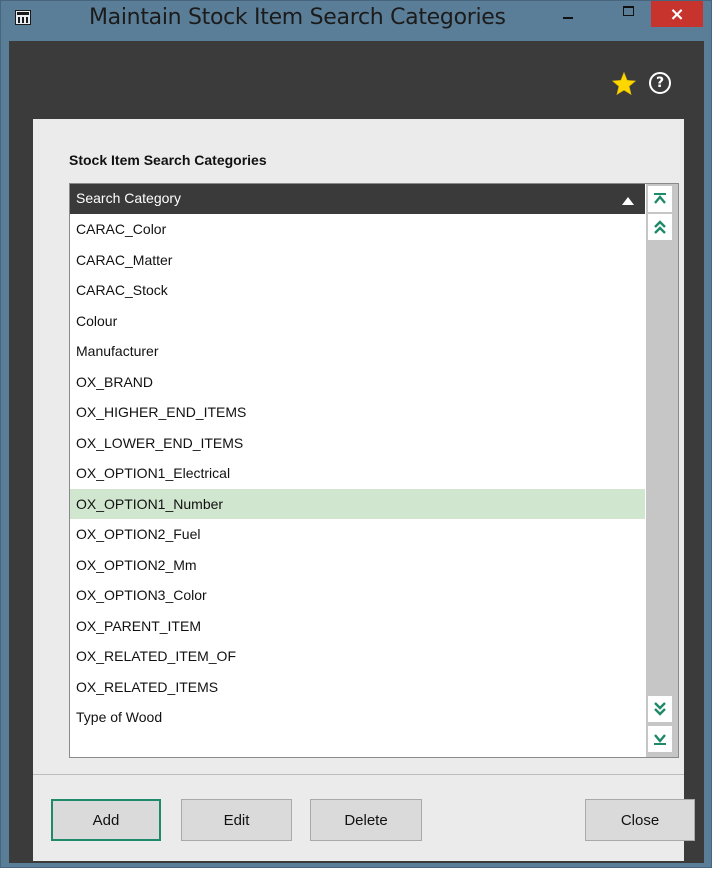 The width and height of the screenshot is (724, 873). Describe the element at coordinates (357, 565) in the screenshot. I see `table-row: OX_OPTION2_Mm` at that location.